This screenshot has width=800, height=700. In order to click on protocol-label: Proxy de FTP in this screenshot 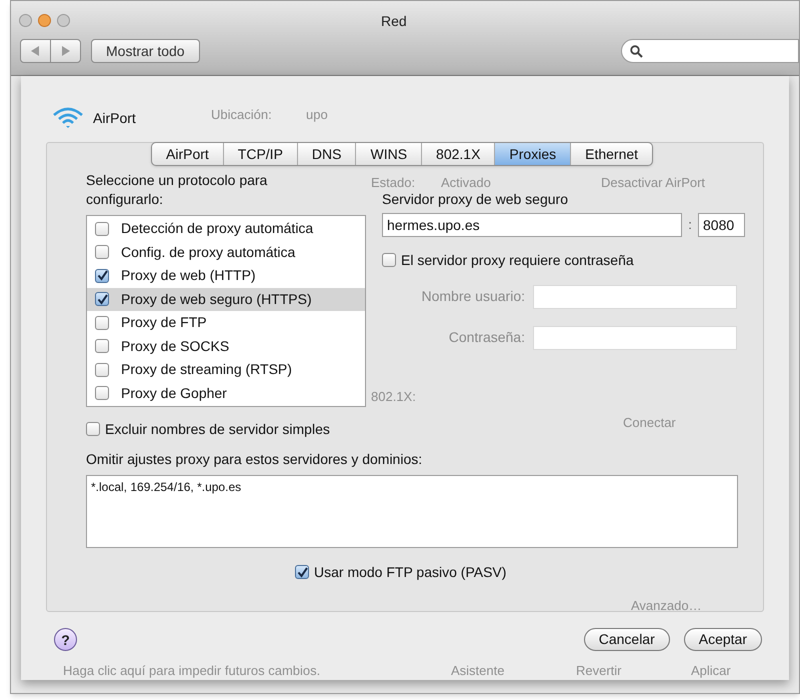, I will do `click(164, 322)`.